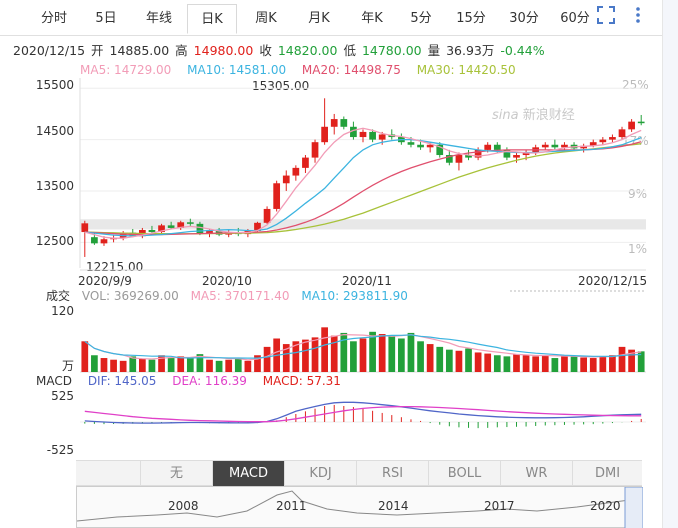 The height and width of the screenshot is (528, 678). I want to click on navigator-line, so click(360, 507).